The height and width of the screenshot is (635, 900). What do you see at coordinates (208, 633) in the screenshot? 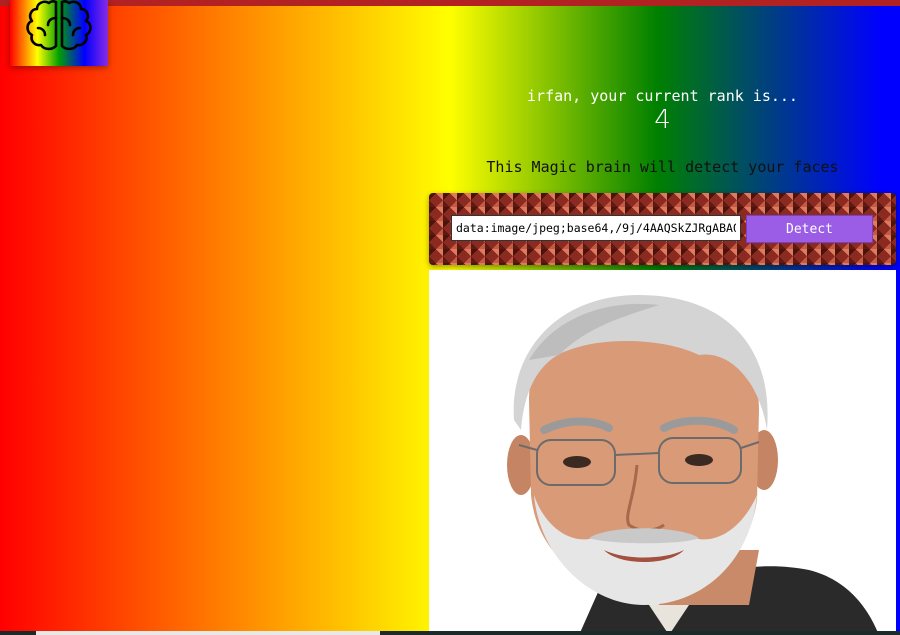
I see `scrollbar-thumb` at bounding box center [208, 633].